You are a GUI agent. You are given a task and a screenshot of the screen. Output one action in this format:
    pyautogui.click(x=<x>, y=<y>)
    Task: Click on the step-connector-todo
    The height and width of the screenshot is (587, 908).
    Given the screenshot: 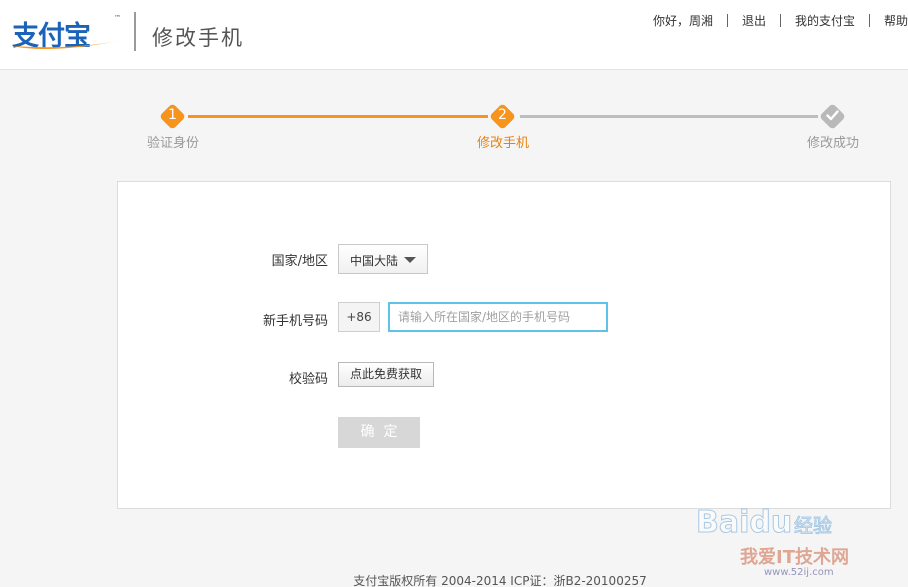 What is the action you would take?
    pyautogui.click(x=669, y=116)
    